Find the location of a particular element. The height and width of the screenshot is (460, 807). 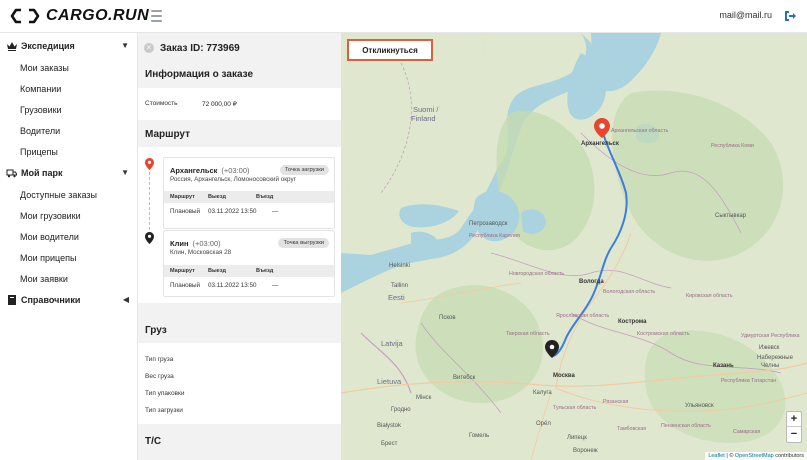

pin-end-icon is located at coordinates (149, 238).